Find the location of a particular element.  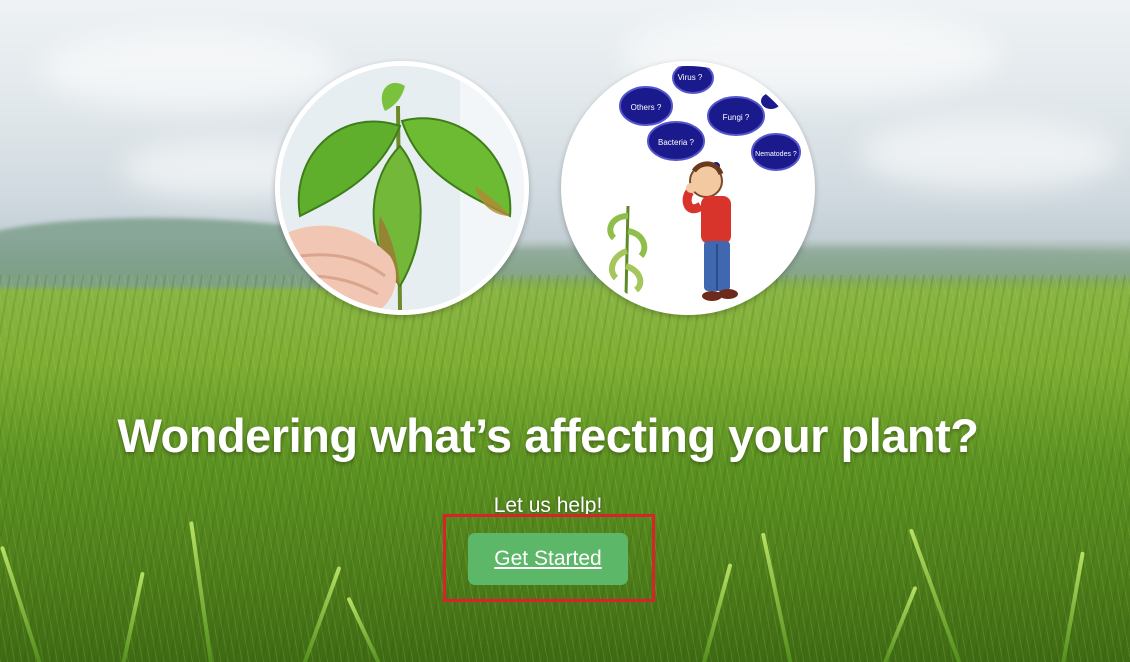

thought-bubble: Bacteria ? is located at coordinates (676, 141).